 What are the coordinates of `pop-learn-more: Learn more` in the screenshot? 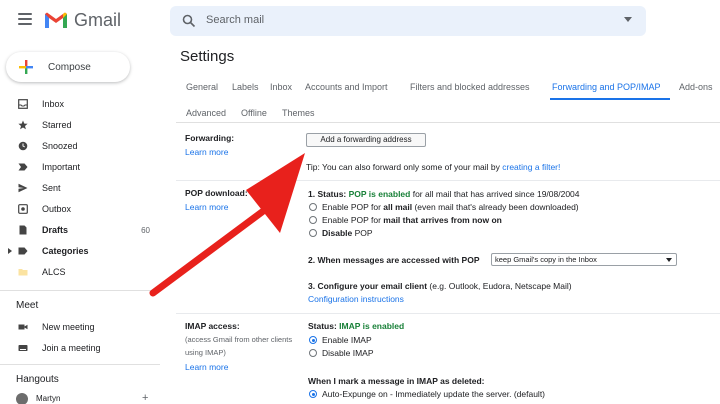 It's located at (206, 207).